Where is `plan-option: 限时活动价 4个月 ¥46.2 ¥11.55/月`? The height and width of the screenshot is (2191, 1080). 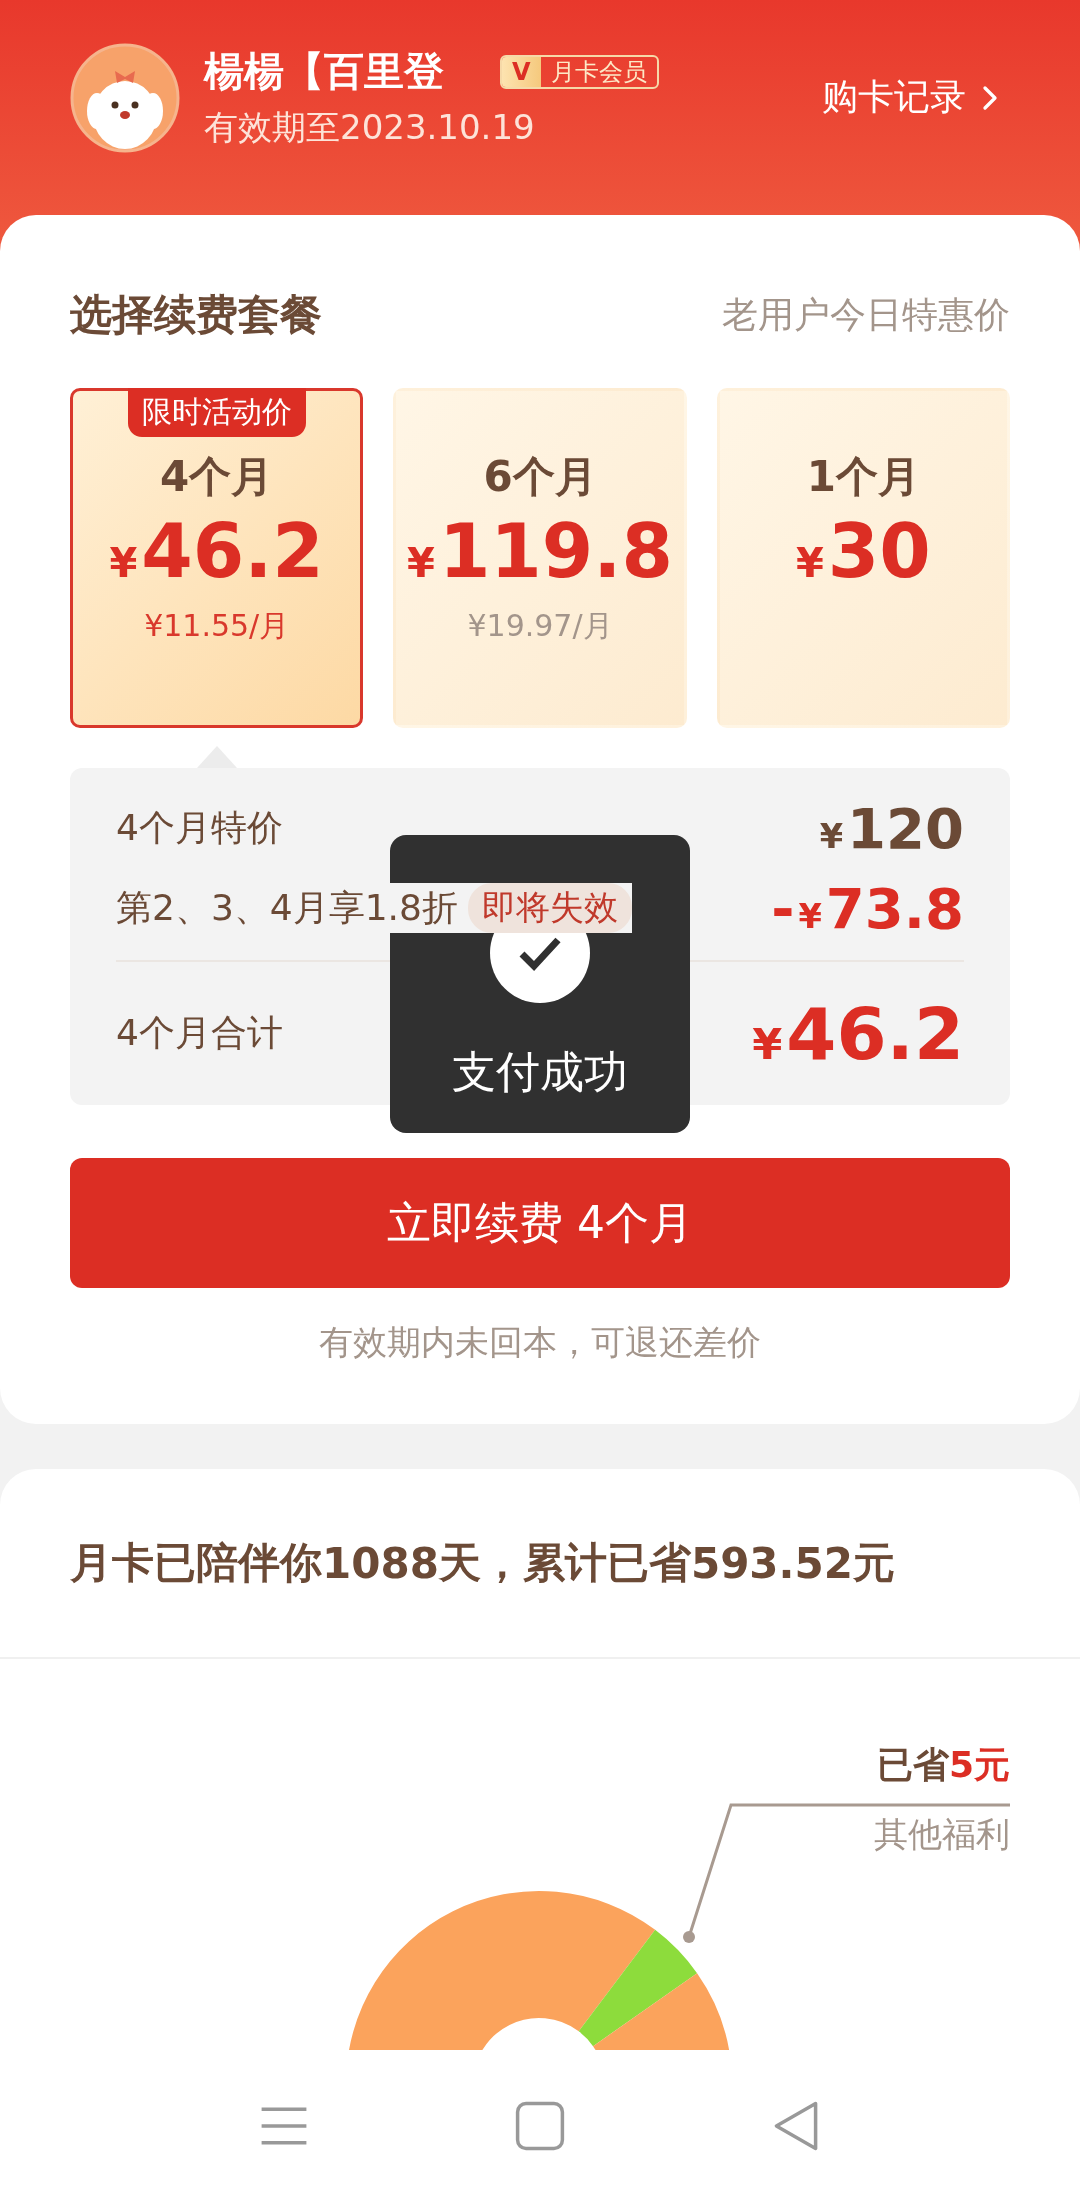 plan-option: 限时活动价 4个月 ¥46.2 ¥11.55/月 is located at coordinates (217, 558).